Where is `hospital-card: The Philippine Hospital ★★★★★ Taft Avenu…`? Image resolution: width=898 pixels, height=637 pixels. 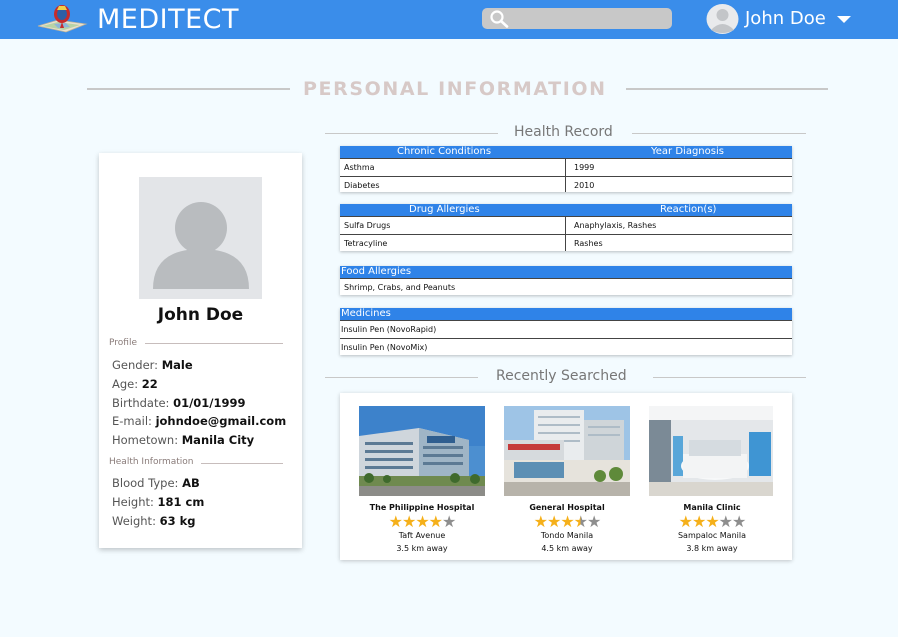 hospital-card: The Philippine Hospital ★★★★★ Taft Avenu… is located at coordinates (422, 479).